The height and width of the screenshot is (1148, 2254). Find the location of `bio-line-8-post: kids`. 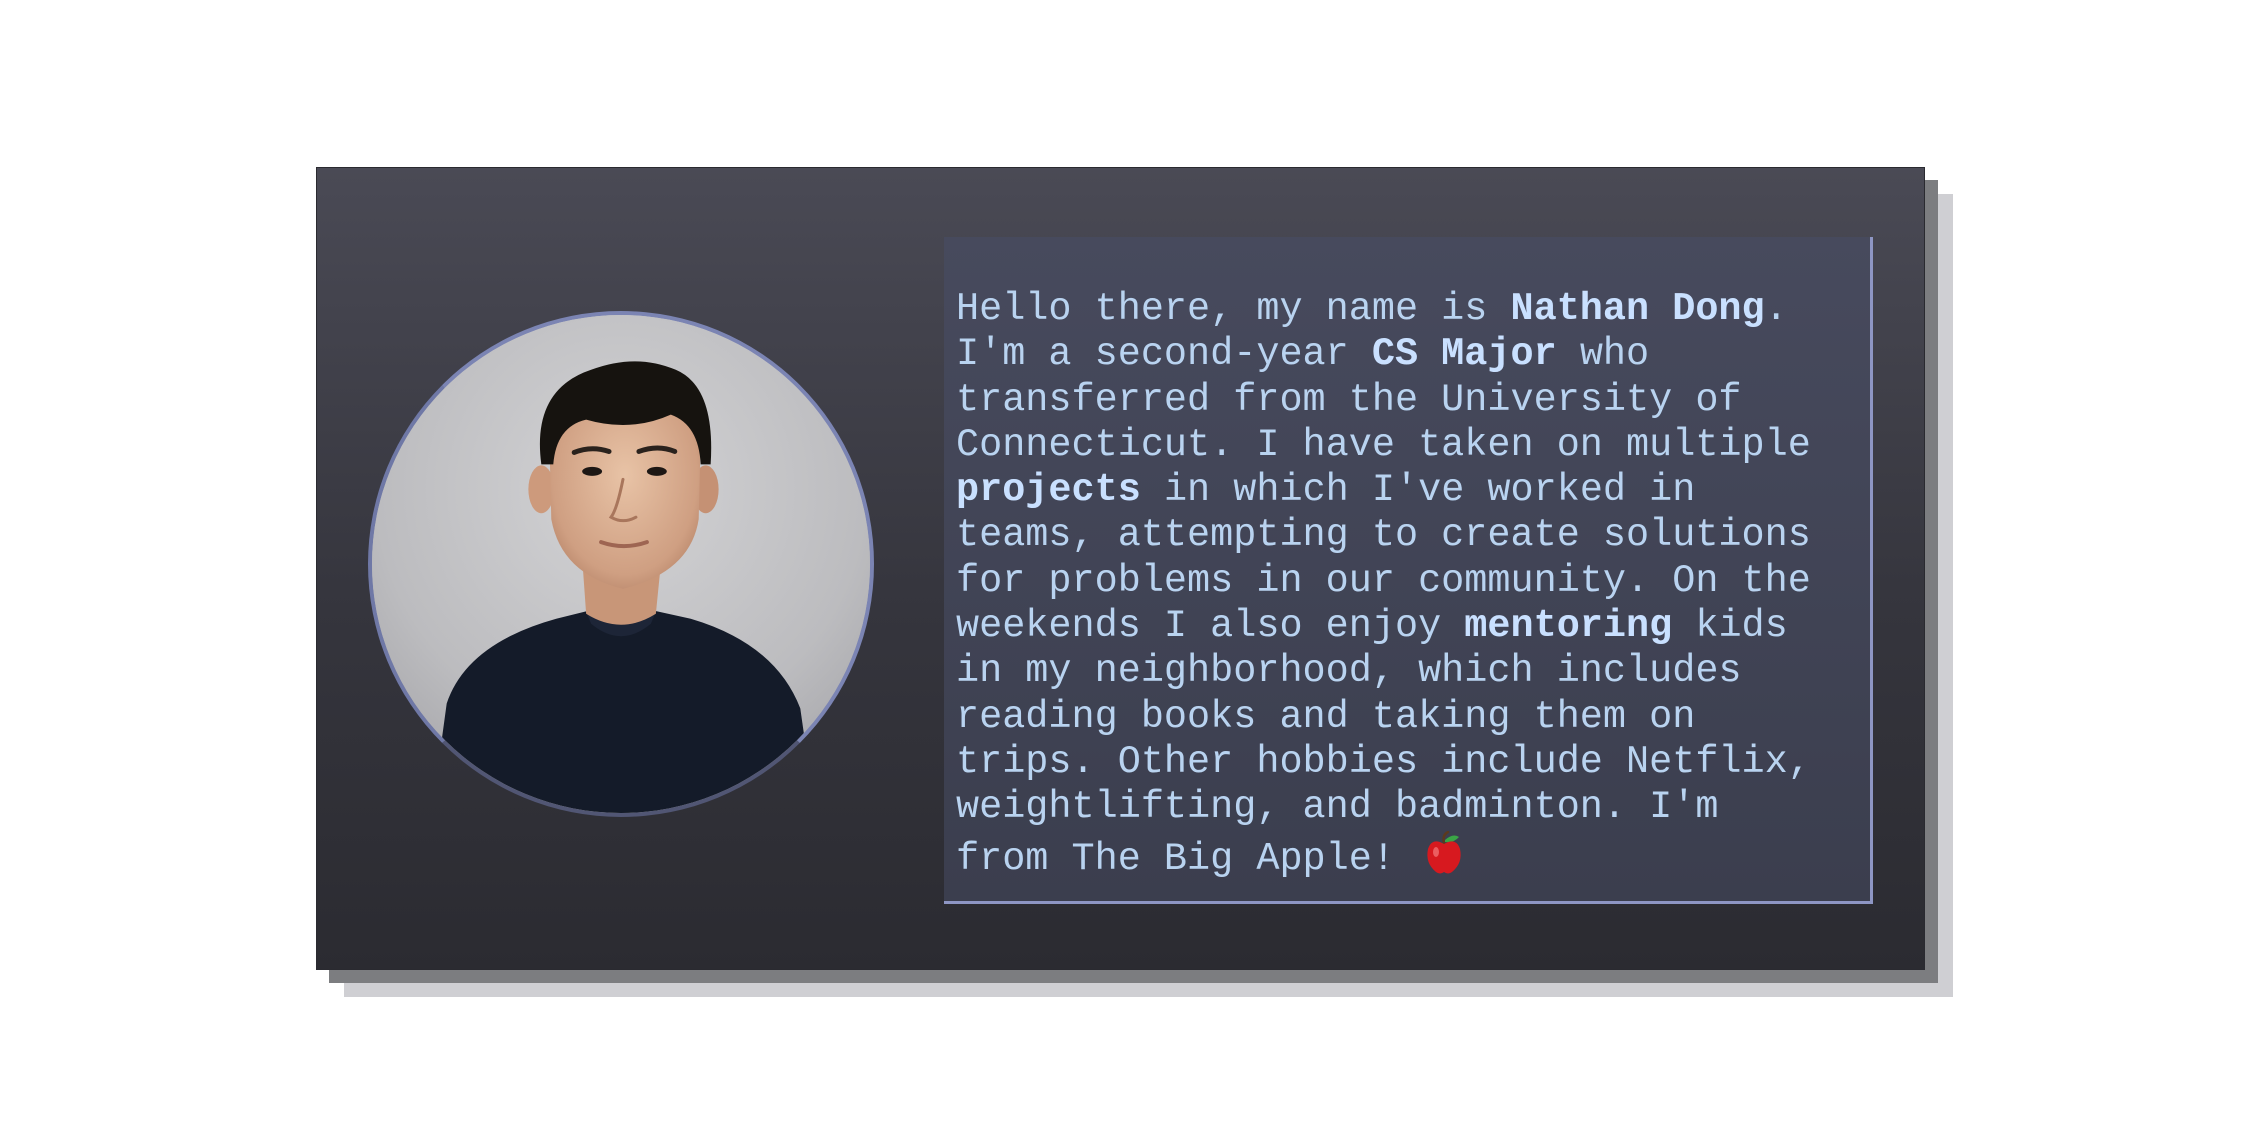

bio-line-8-post: kids is located at coordinates (1730, 626).